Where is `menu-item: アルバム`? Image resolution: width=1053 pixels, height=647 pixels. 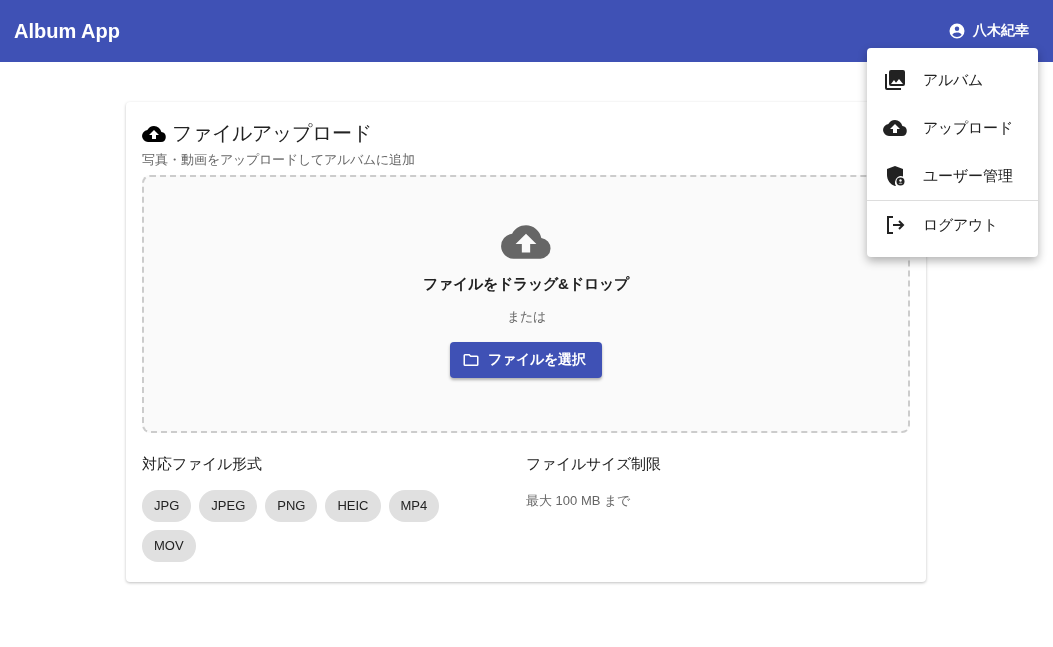 menu-item: アルバム is located at coordinates (952, 80).